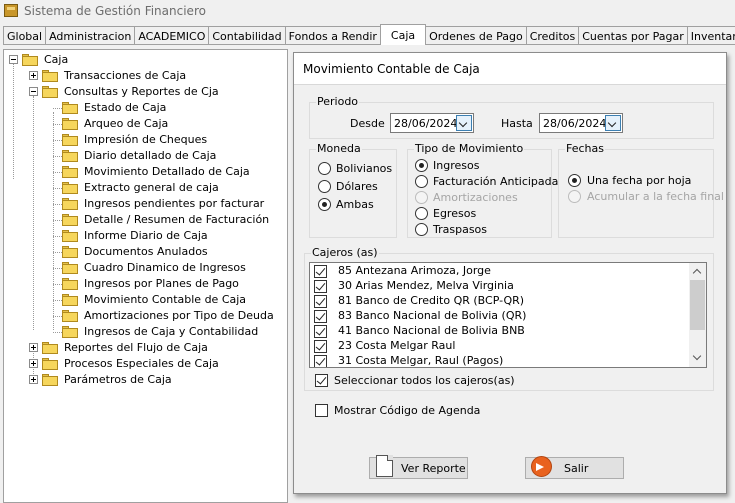 The image size is (735, 503). What do you see at coordinates (574, 467) in the screenshot?
I see `salir-button: Salir` at bounding box center [574, 467].